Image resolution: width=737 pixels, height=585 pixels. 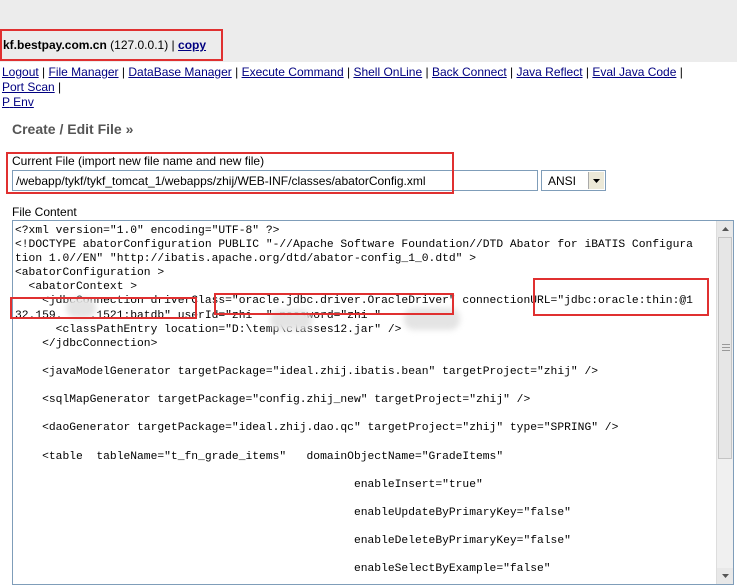 I want to click on copy-link: copy, so click(x=192, y=45).